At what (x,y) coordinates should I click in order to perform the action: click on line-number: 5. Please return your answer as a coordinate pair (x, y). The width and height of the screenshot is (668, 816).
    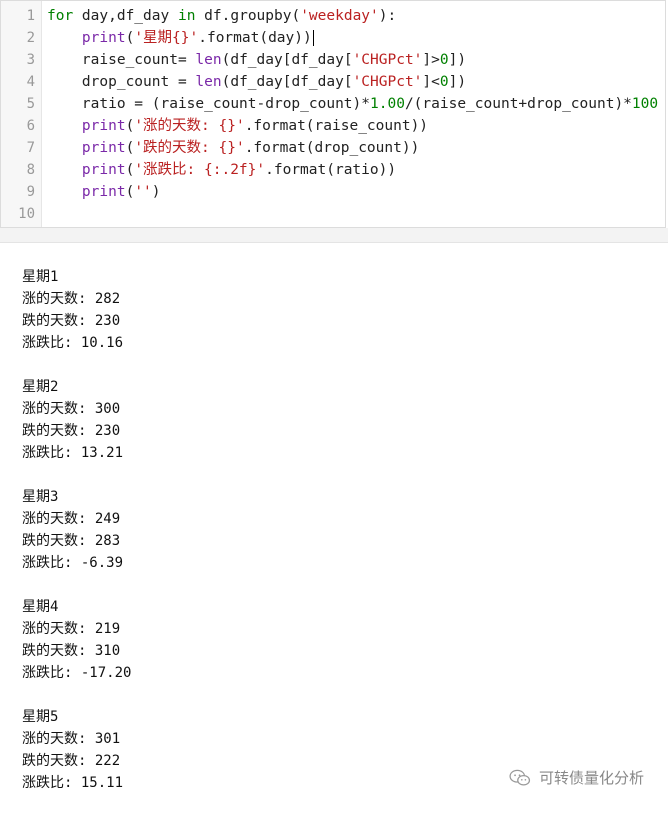
    Looking at the image, I should click on (30, 104).